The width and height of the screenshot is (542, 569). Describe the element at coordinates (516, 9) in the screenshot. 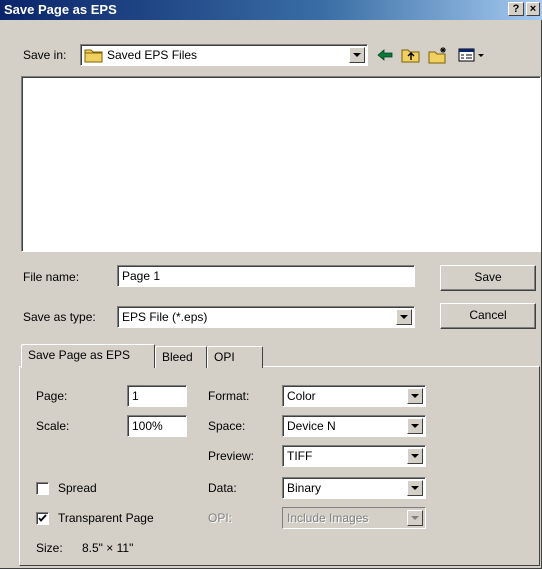

I see `help-button: ?` at that location.